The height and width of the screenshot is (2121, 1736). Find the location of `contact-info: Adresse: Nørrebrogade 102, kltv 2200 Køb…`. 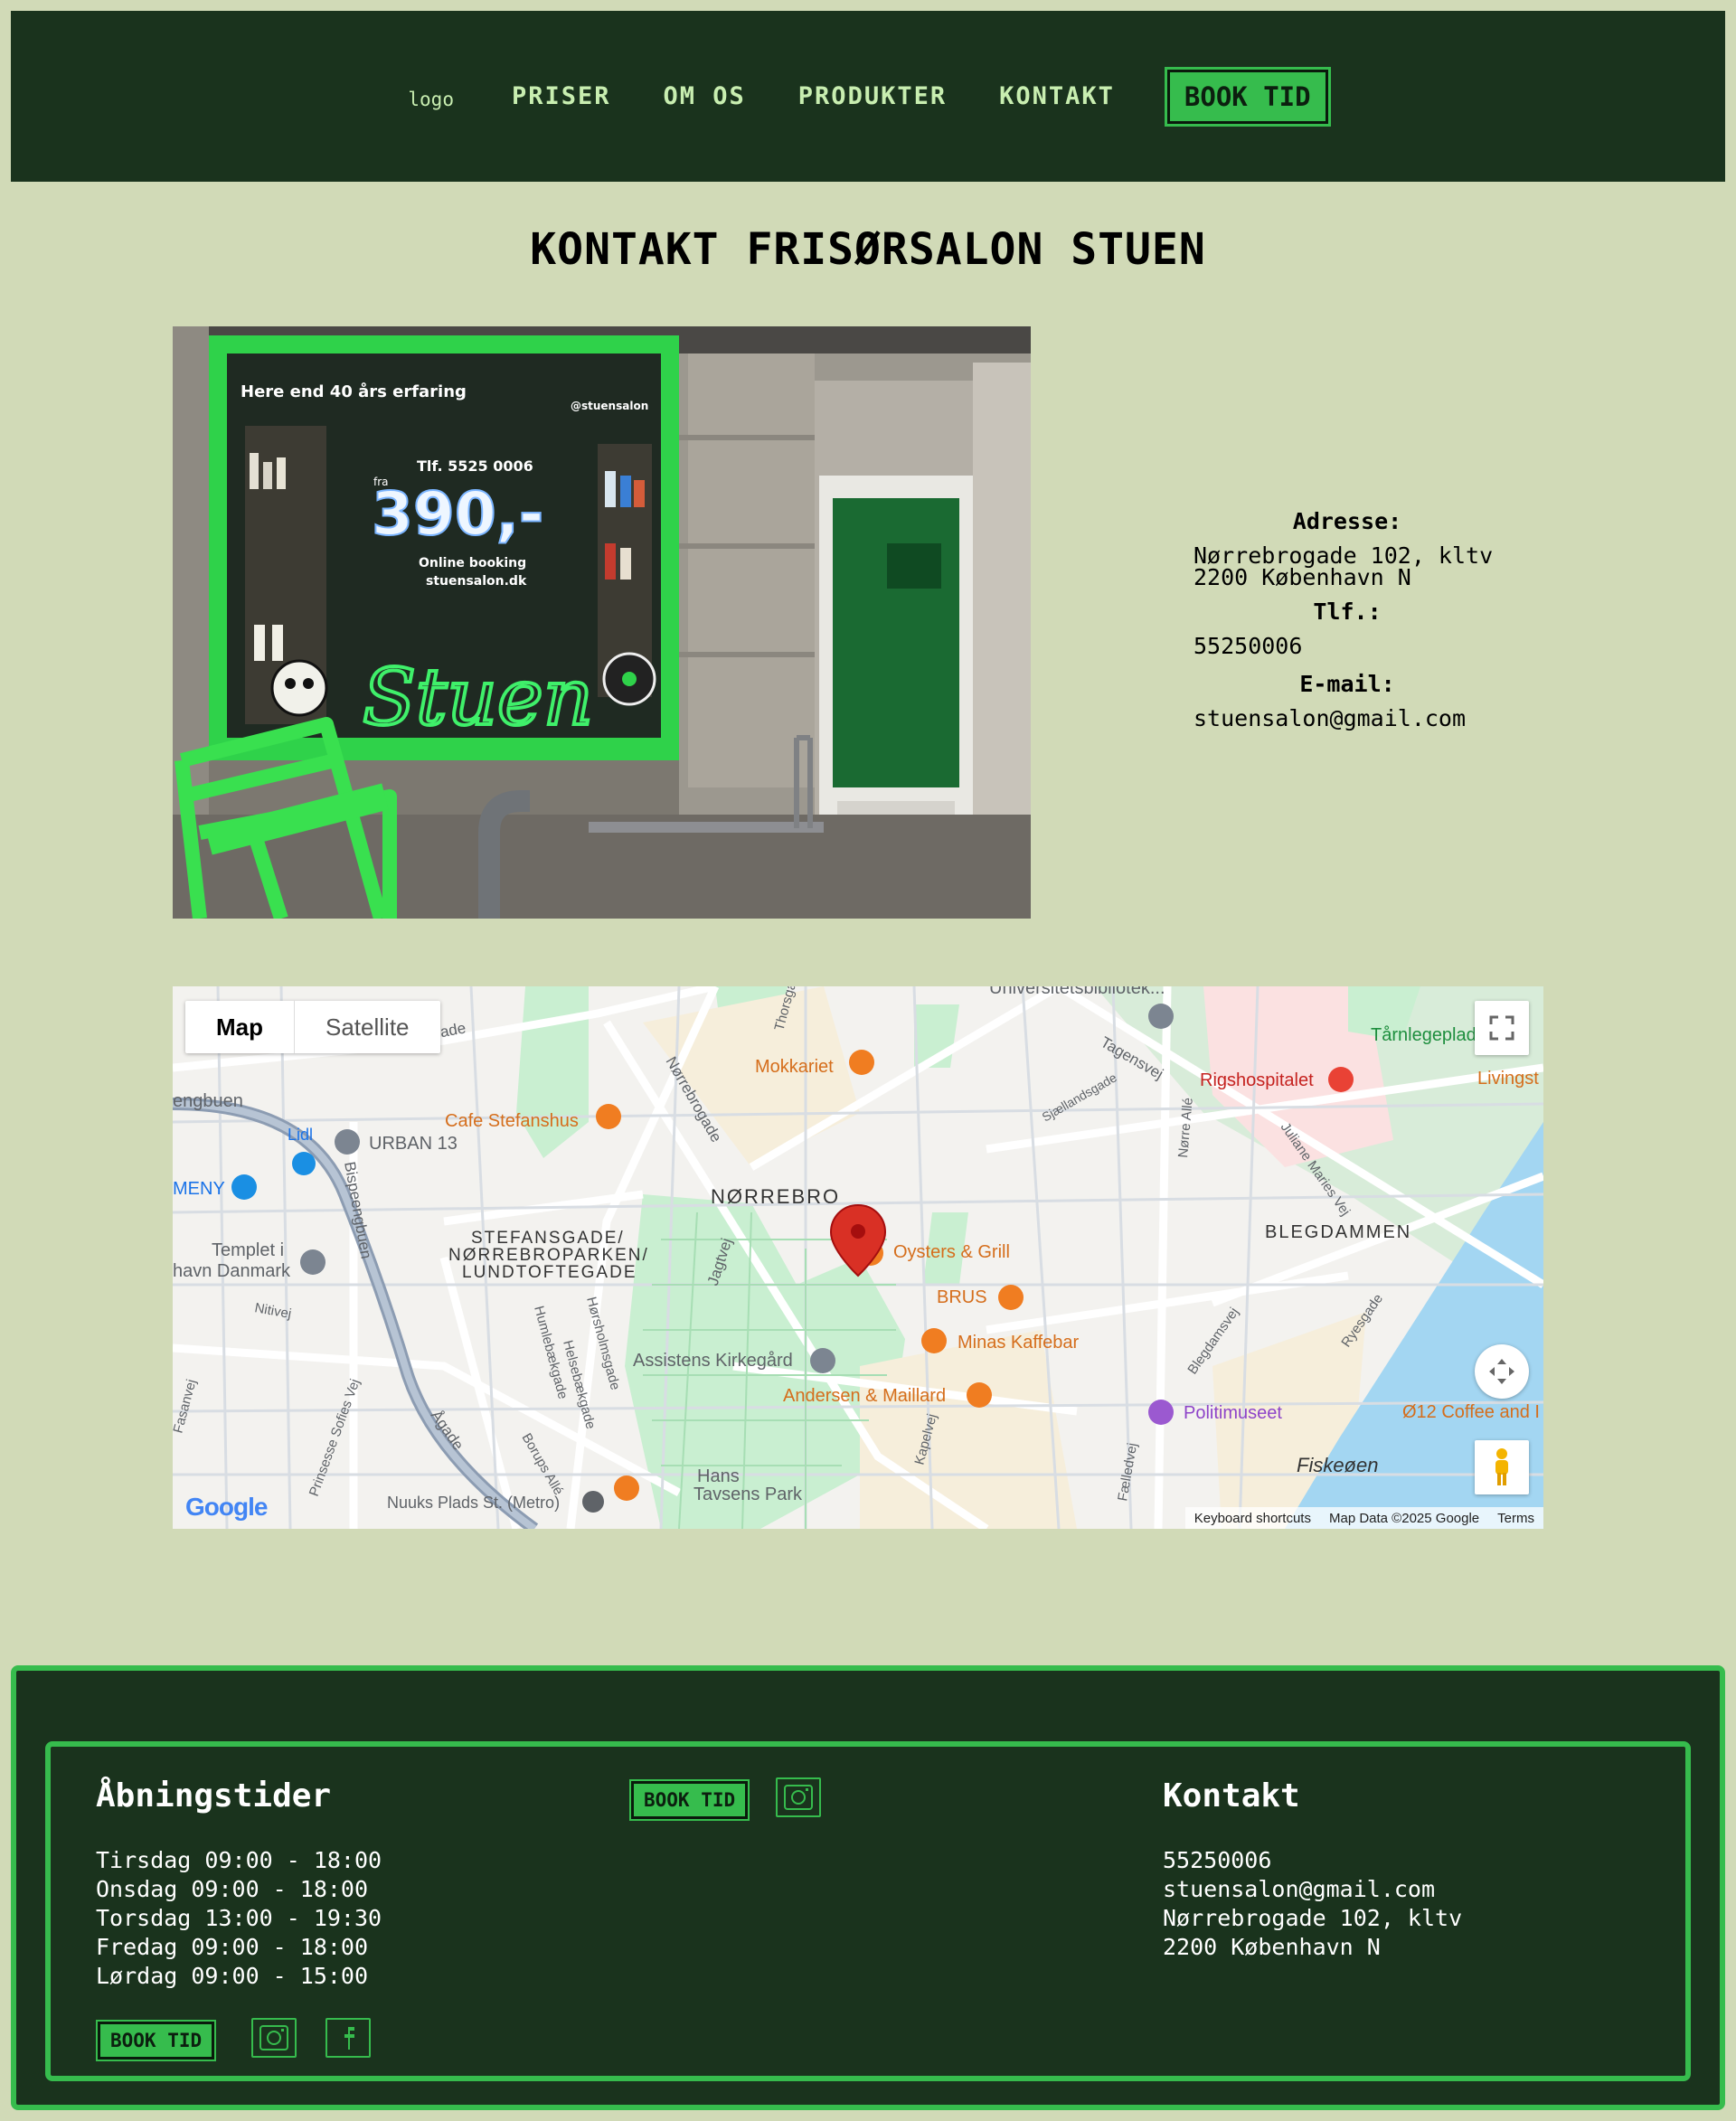

contact-info: Adresse: Nørrebrogade 102, kltv 2200 Køb… is located at coordinates (1348, 627).